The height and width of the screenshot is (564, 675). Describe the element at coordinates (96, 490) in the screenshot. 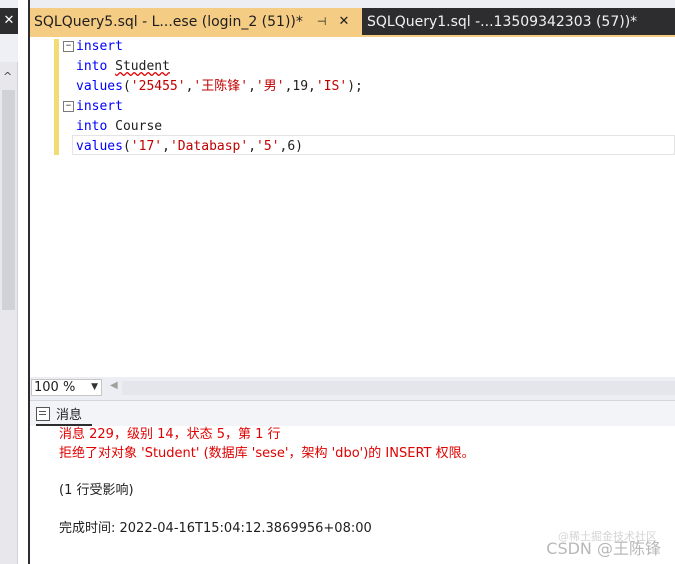

I see `rows-affected-message: (1 行受影响)` at that location.